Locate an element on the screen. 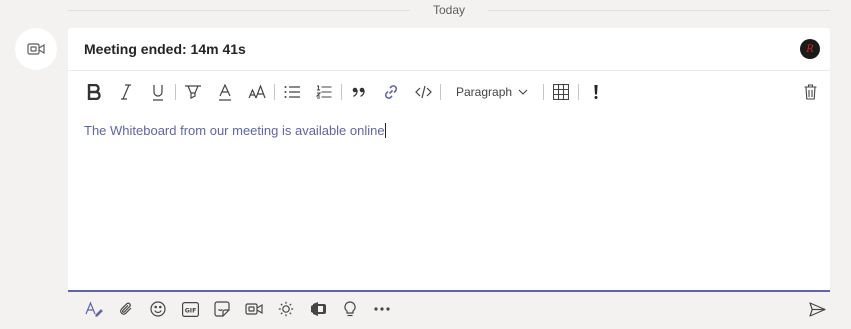 This screenshot has width=851, height=329. code-button is located at coordinates (423, 92).